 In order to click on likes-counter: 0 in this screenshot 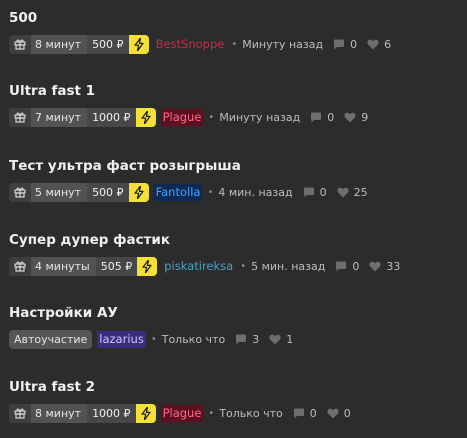, I will do `click(339, 413)`.